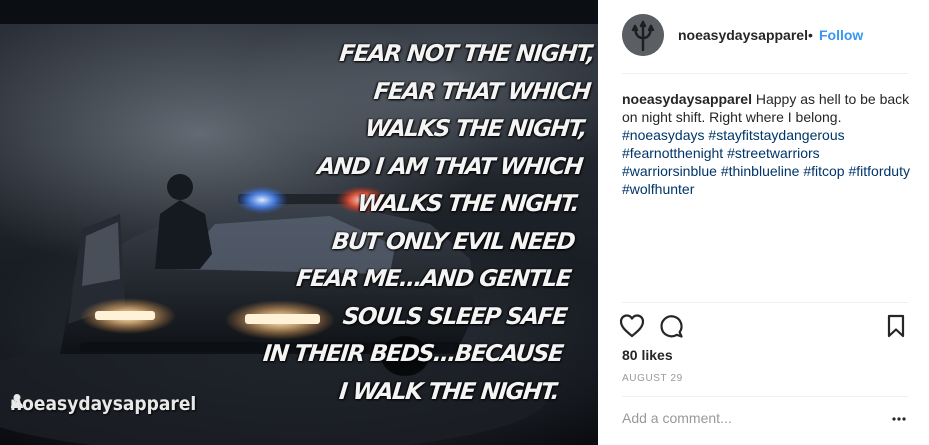  I want to click on bookmark-icon, so click(896, 326).